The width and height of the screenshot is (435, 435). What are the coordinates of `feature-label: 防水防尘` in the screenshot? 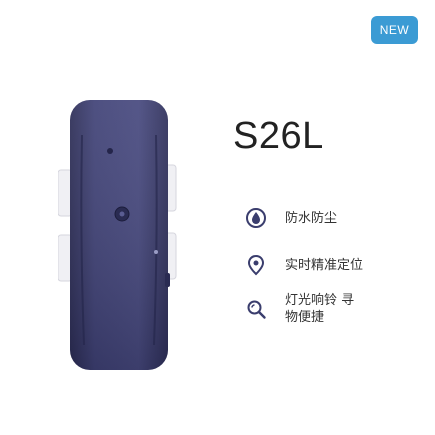 It's located at (311, 218).